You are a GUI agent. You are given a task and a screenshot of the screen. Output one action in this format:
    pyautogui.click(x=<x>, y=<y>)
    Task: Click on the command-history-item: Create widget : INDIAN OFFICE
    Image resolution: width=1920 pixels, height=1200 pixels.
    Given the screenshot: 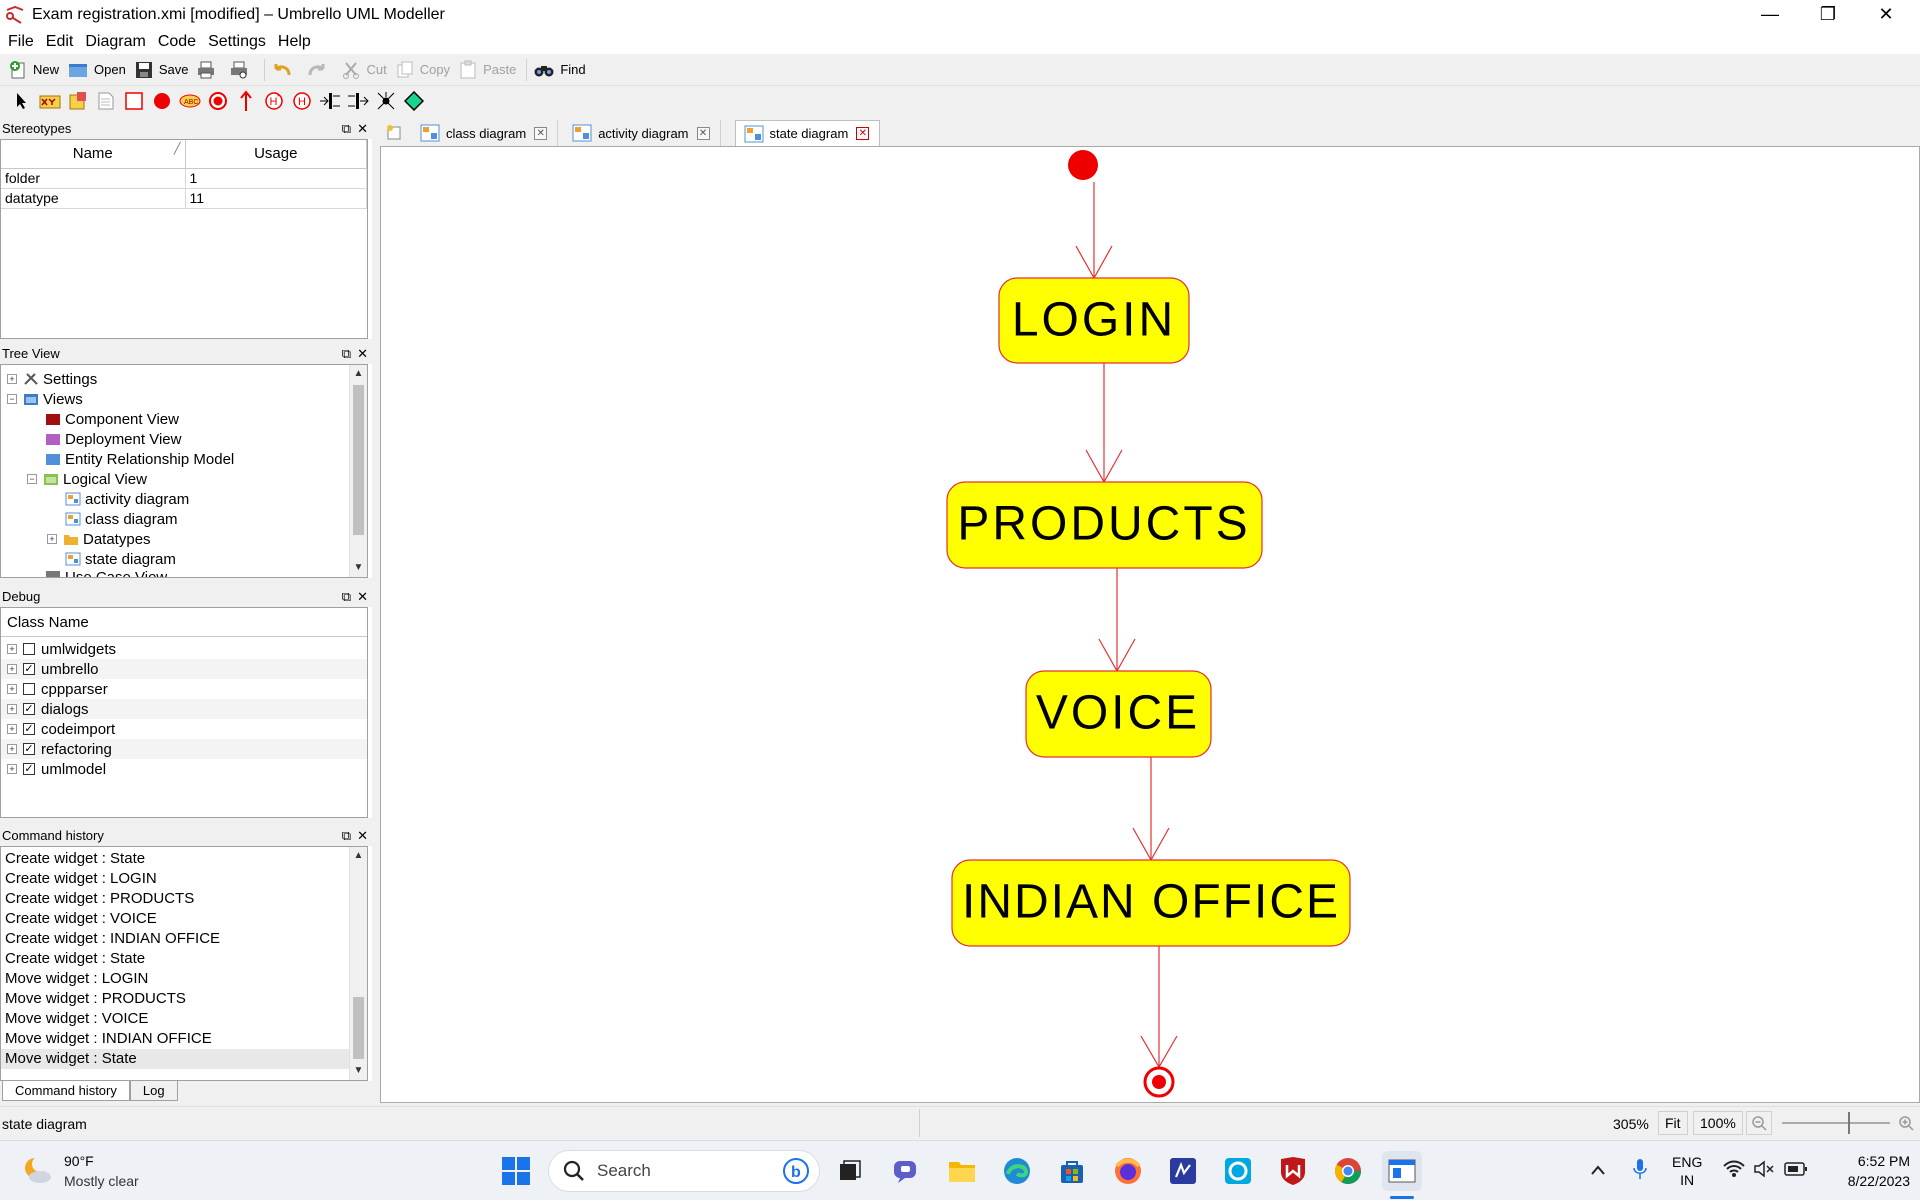 What is the action you would take?
    pyautogui.click(x=175, y=939)
    